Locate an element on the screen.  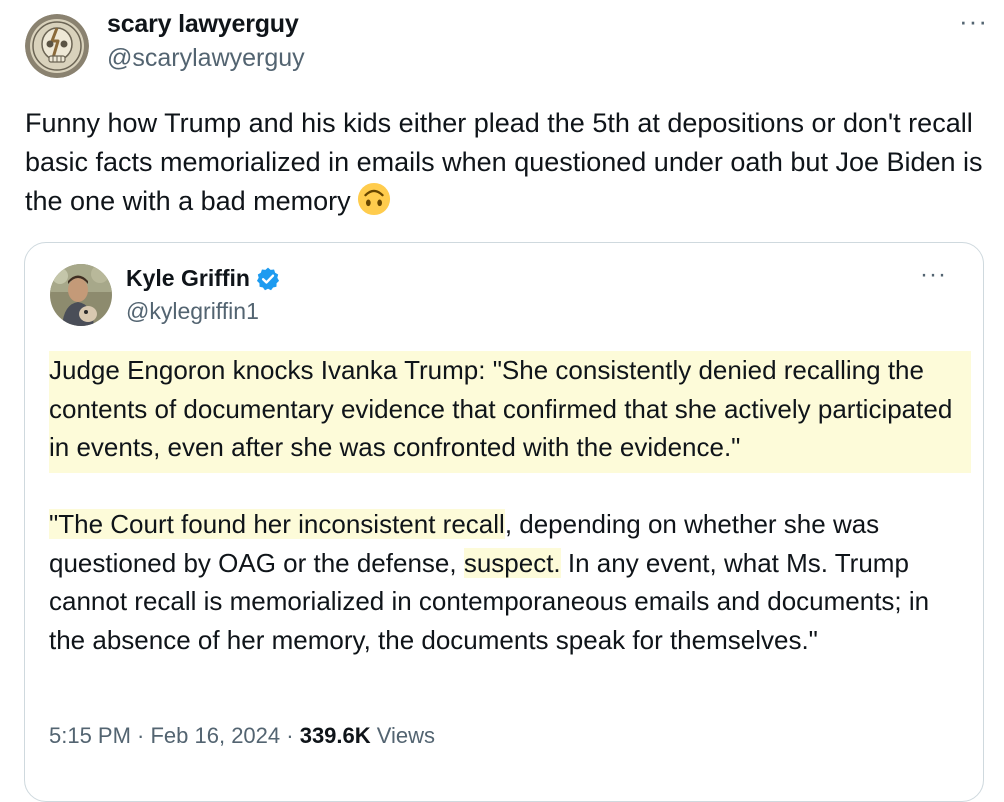
steal-your-face-icon is located at coordinates (57, 46).